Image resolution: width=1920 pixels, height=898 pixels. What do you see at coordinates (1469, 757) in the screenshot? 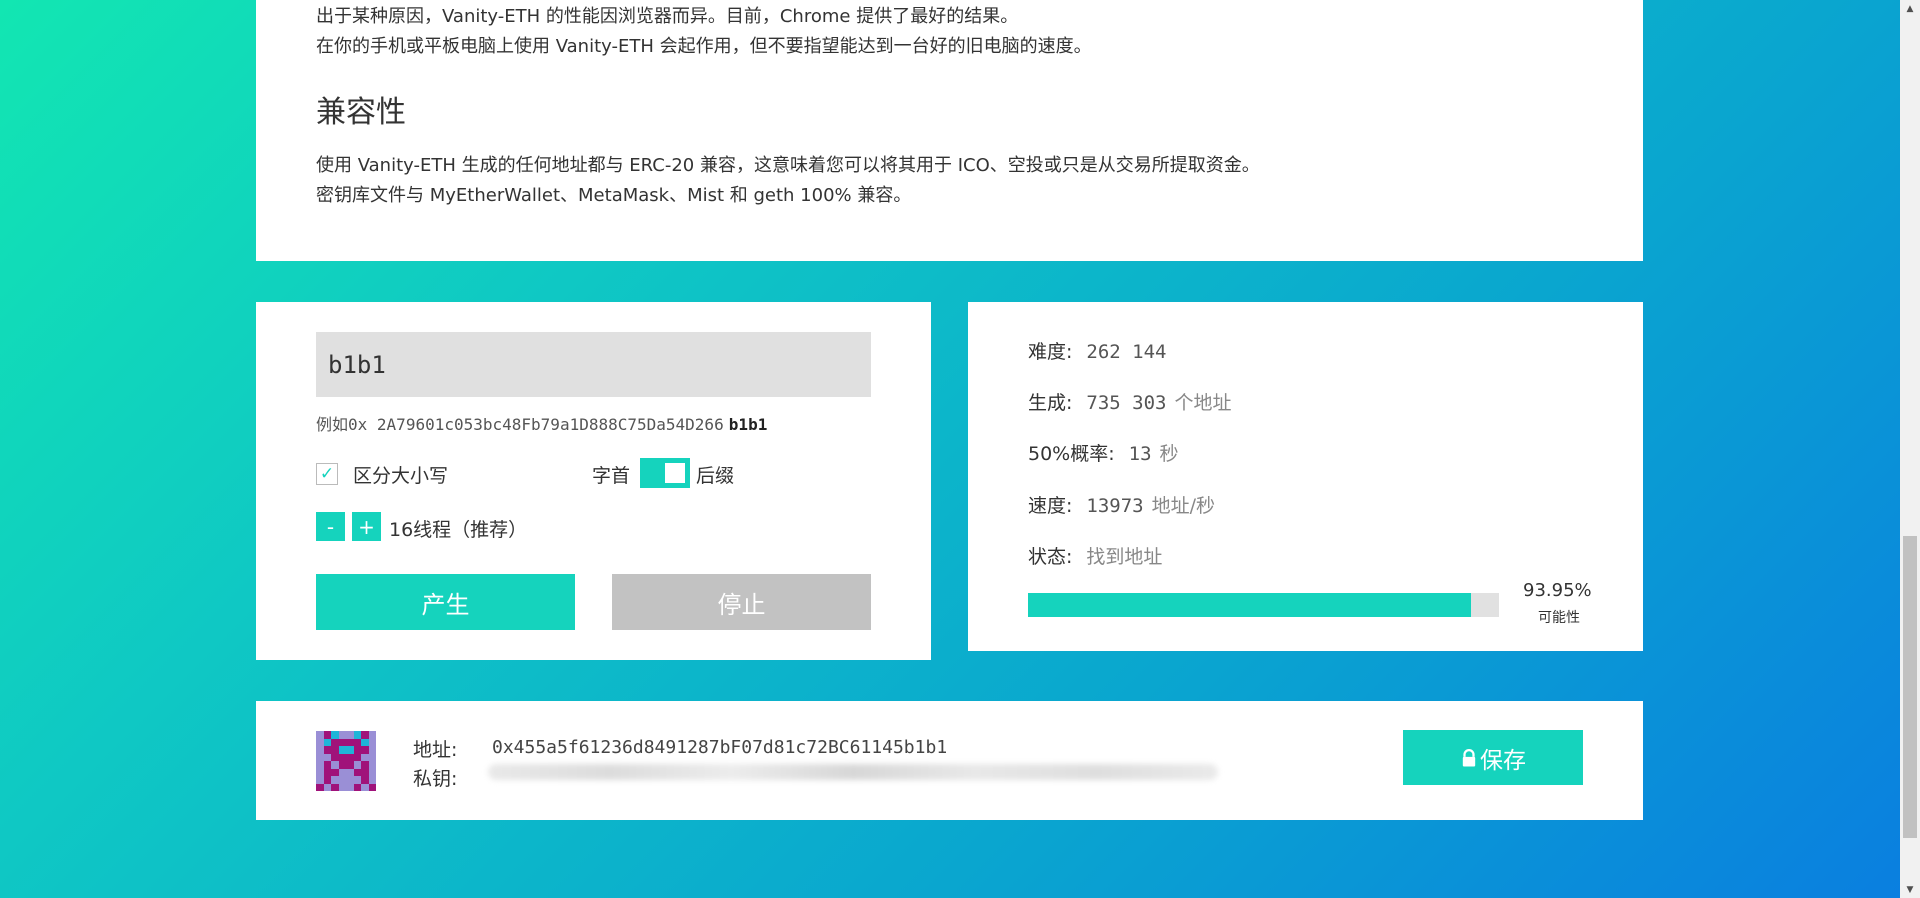
I see `lock-icon` at bounding box center [1469, 757].